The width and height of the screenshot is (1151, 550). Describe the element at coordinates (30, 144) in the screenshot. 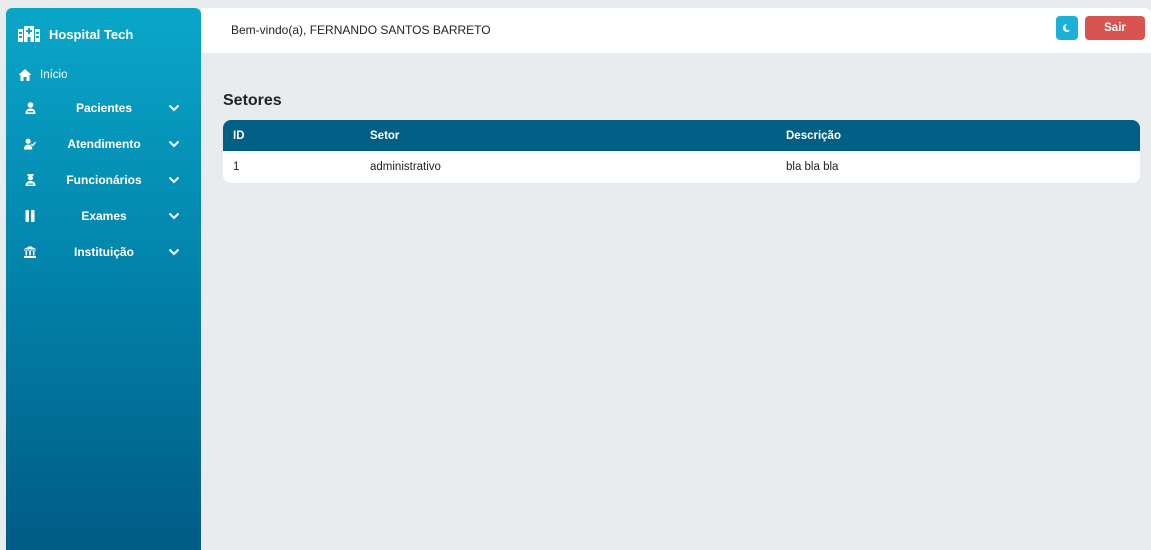

I see `user-check-icon` at that location.